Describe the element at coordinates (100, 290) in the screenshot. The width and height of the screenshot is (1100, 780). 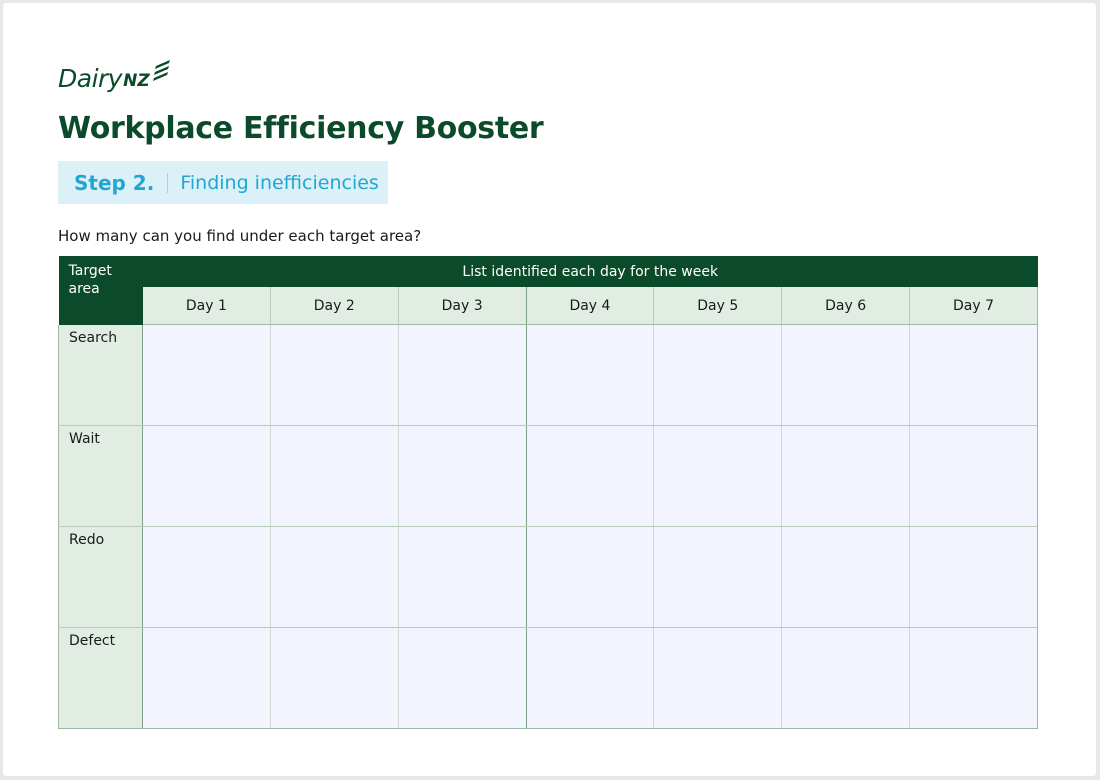
I see `target-area-header: Target area` at that location.